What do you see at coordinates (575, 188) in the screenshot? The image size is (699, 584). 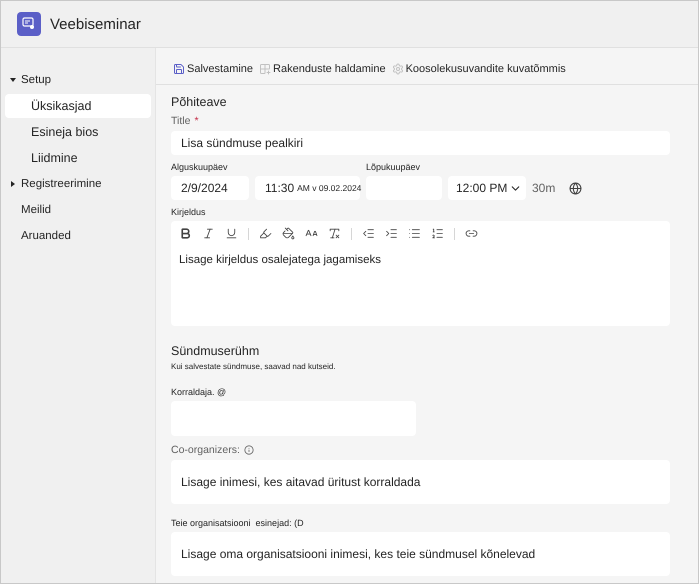 I see `globe-icon` at bounding box center [575, 188].